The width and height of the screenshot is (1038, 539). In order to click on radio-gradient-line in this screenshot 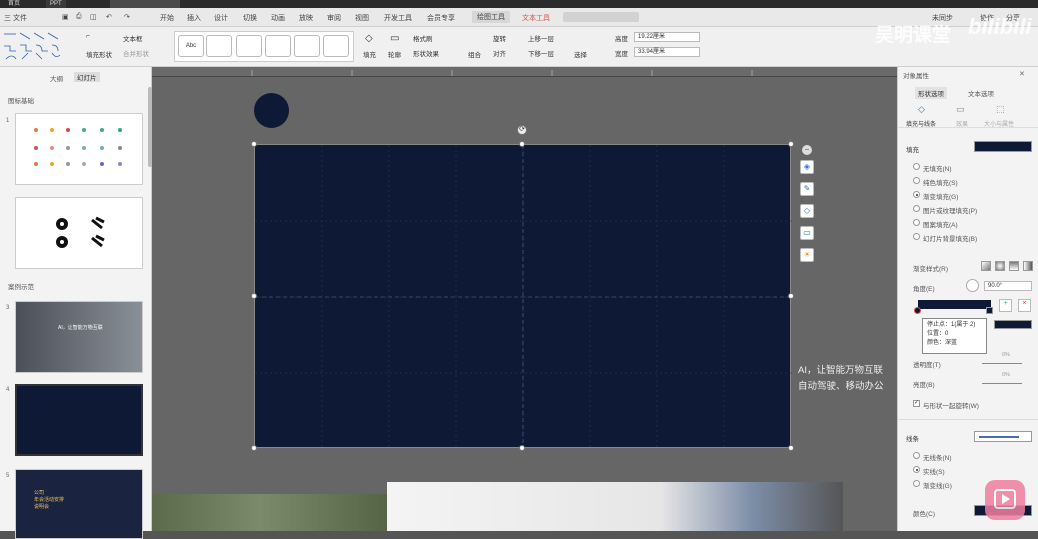, I will do `click(916, 483)`.